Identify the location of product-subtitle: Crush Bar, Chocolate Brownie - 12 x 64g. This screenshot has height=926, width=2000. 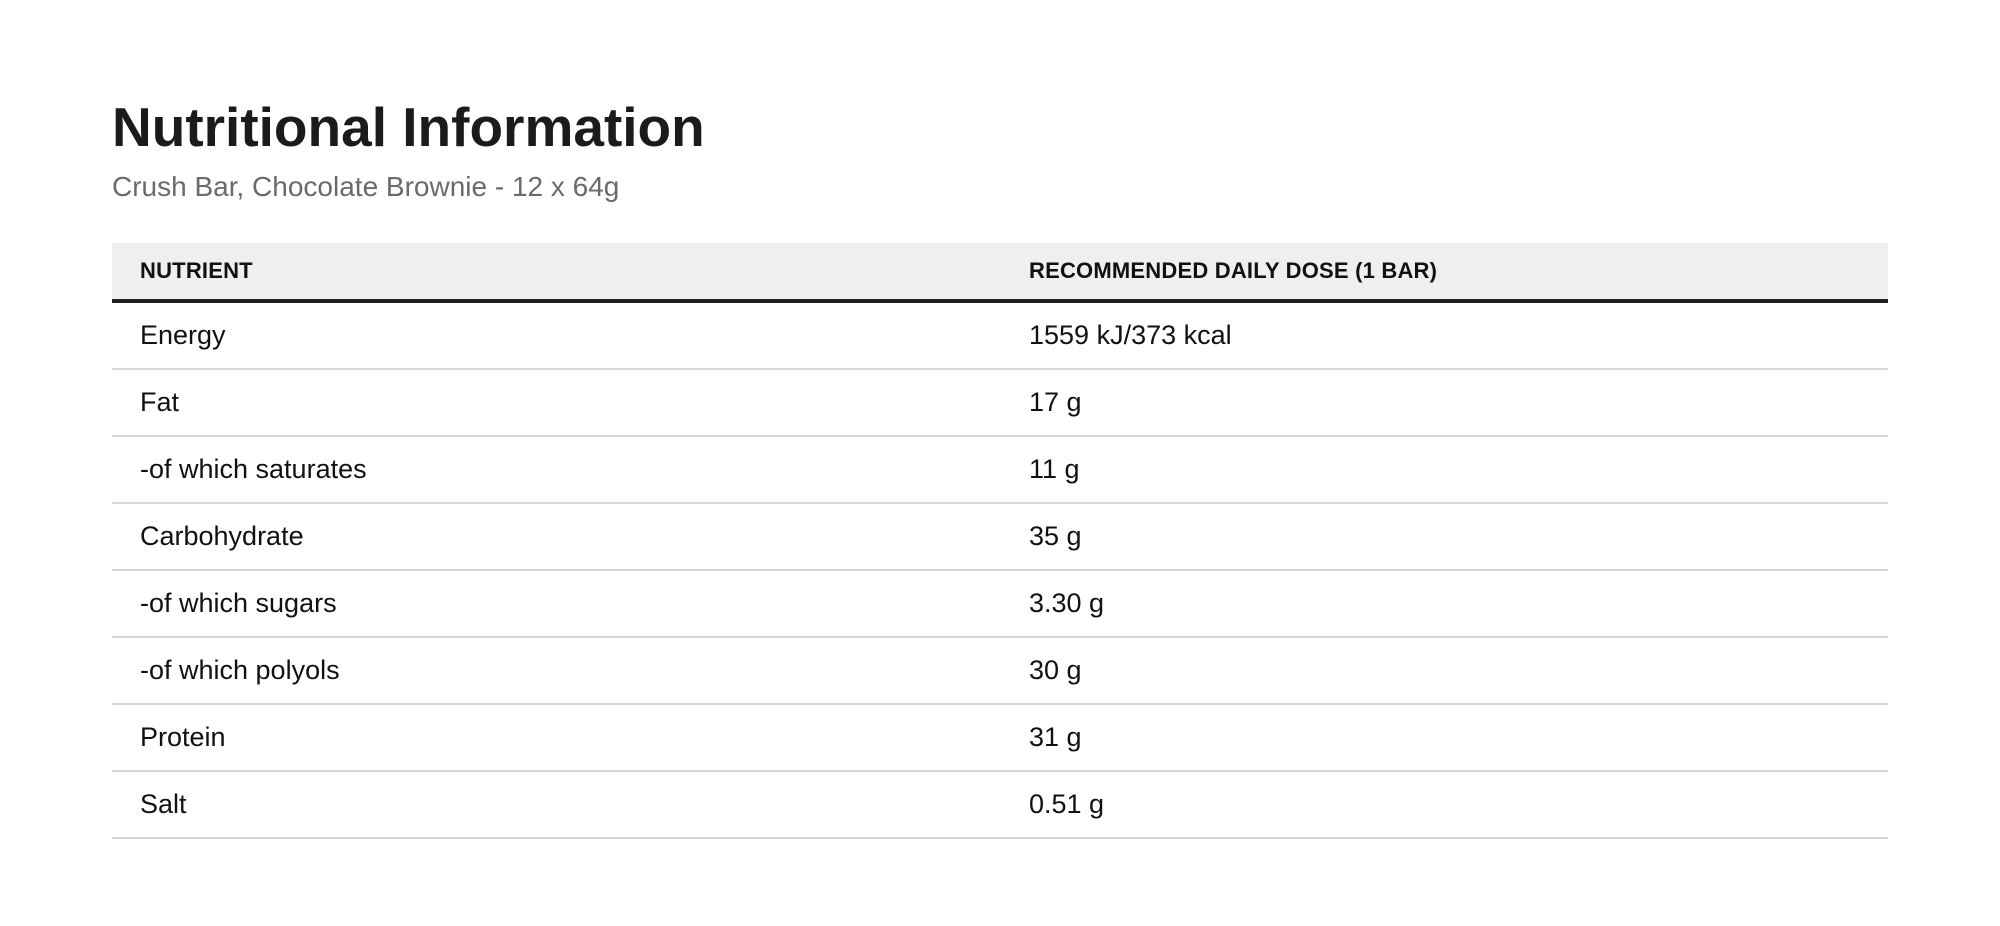
(366, 186).